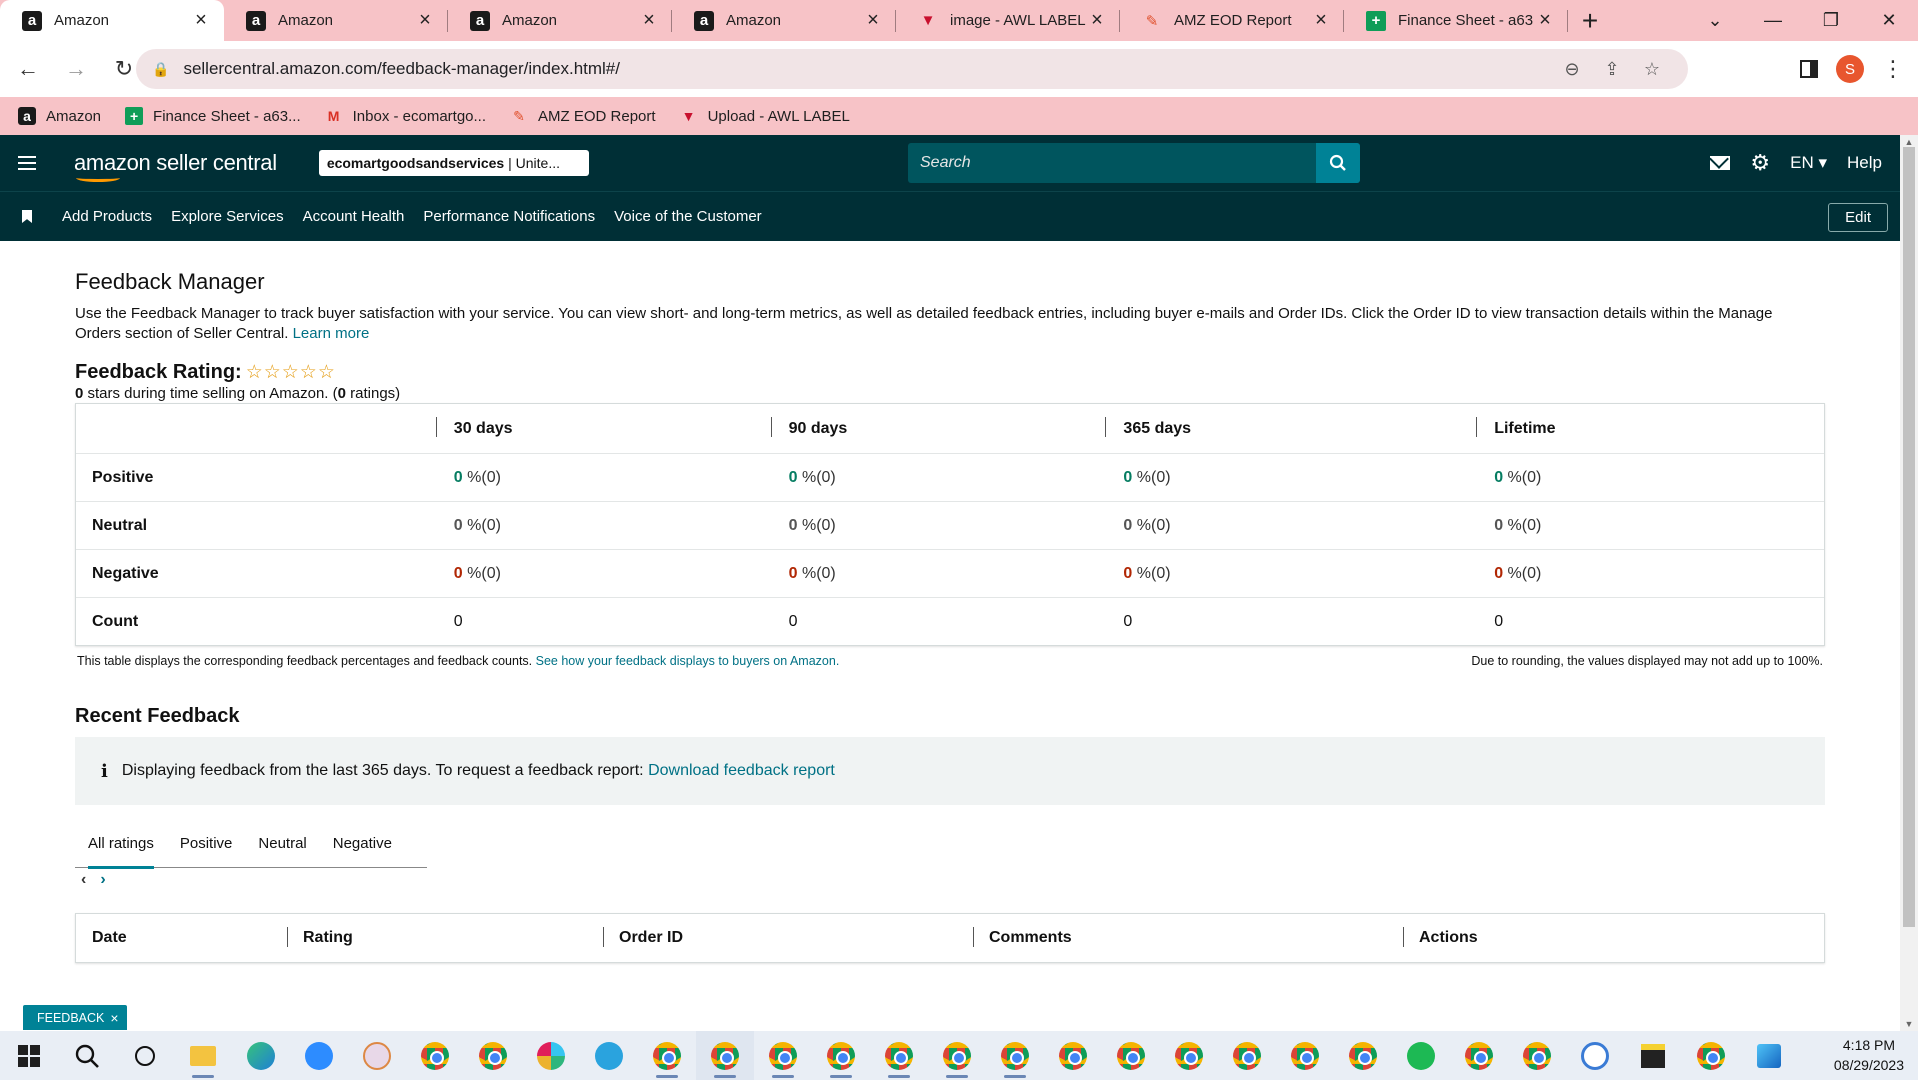  Describe the element at coordinates (1809, 69) in the screenshot. I see `side-panel-icon` at that location.